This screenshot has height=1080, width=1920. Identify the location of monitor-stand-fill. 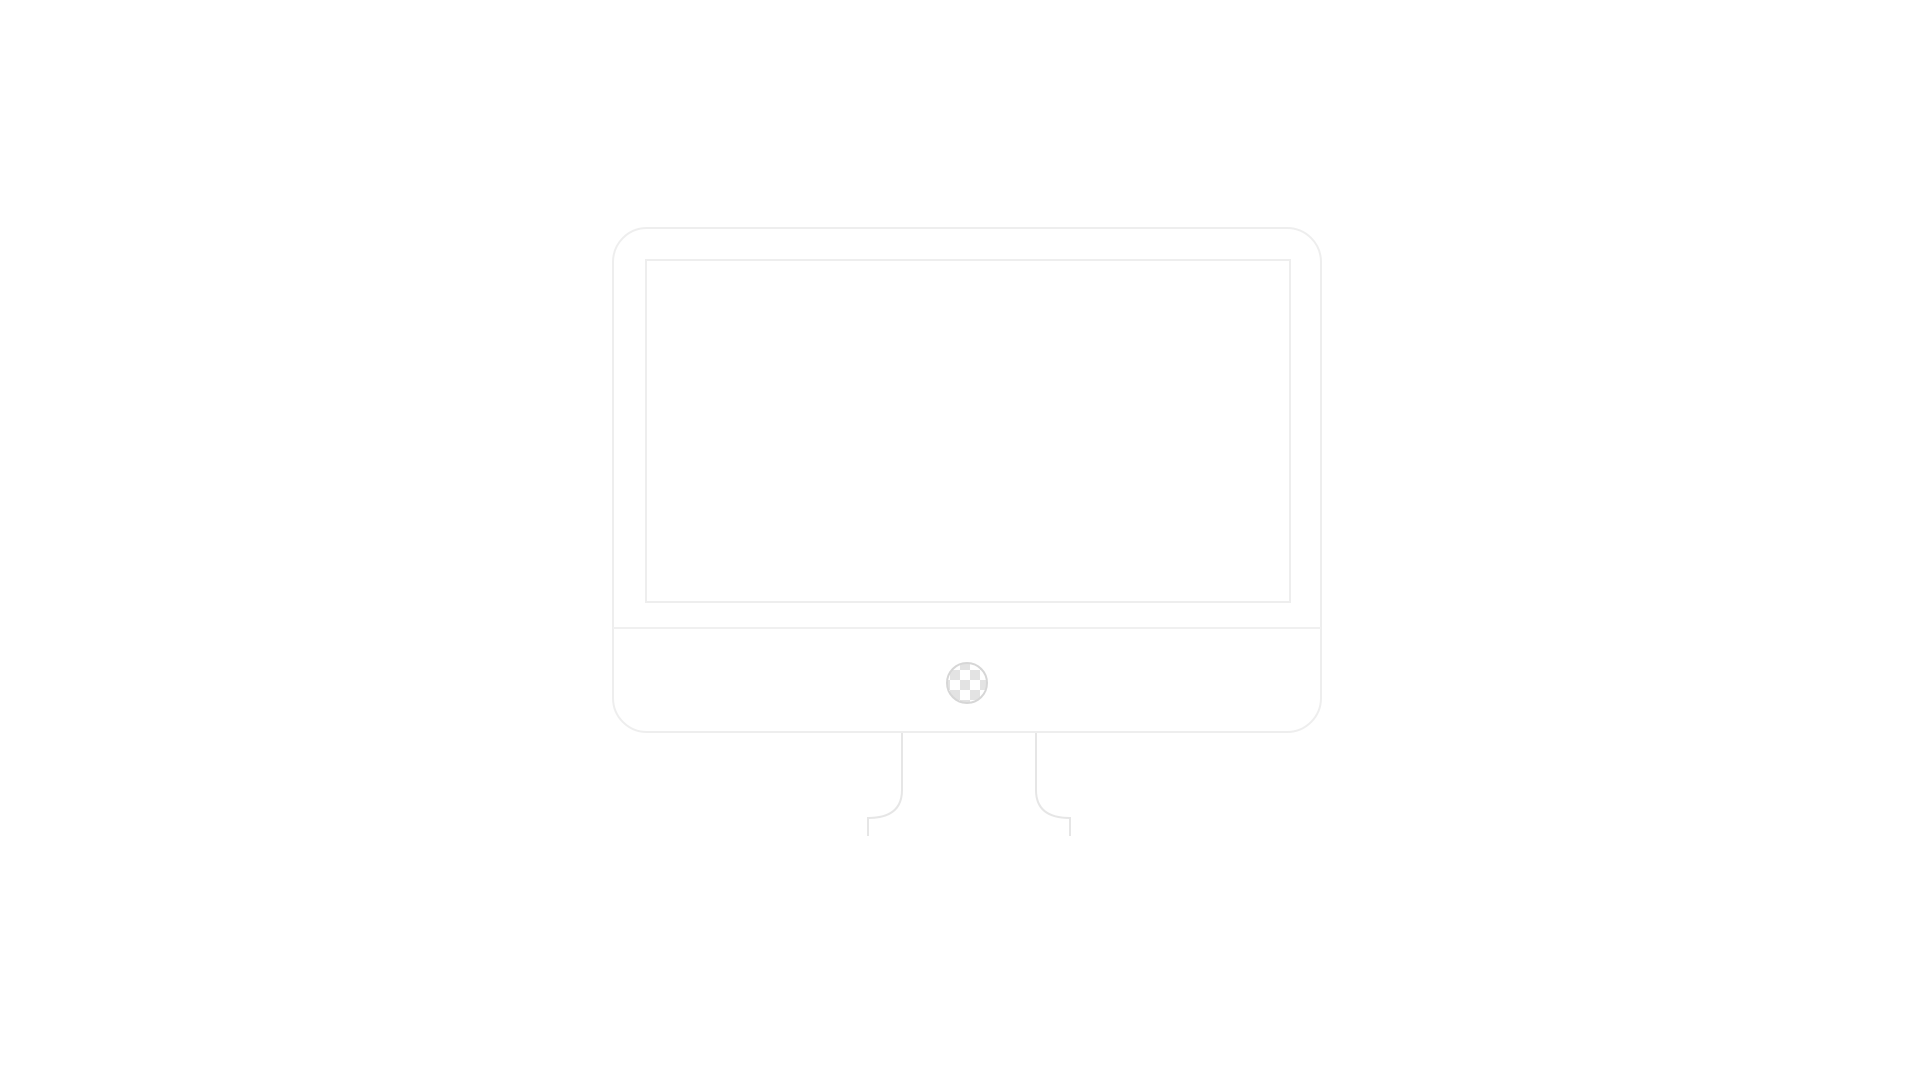
(969, 785).